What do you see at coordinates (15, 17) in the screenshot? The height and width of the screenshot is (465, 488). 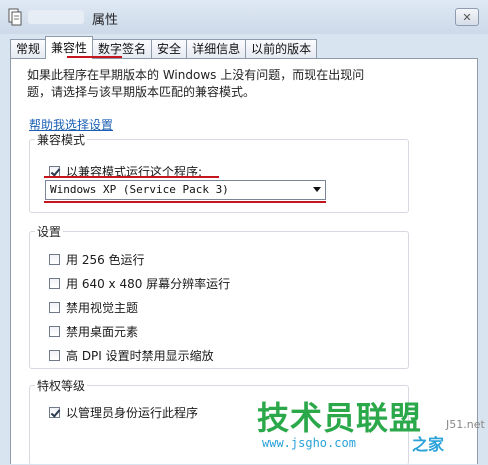 I see `file-icon` at bounding box center [15, 17].